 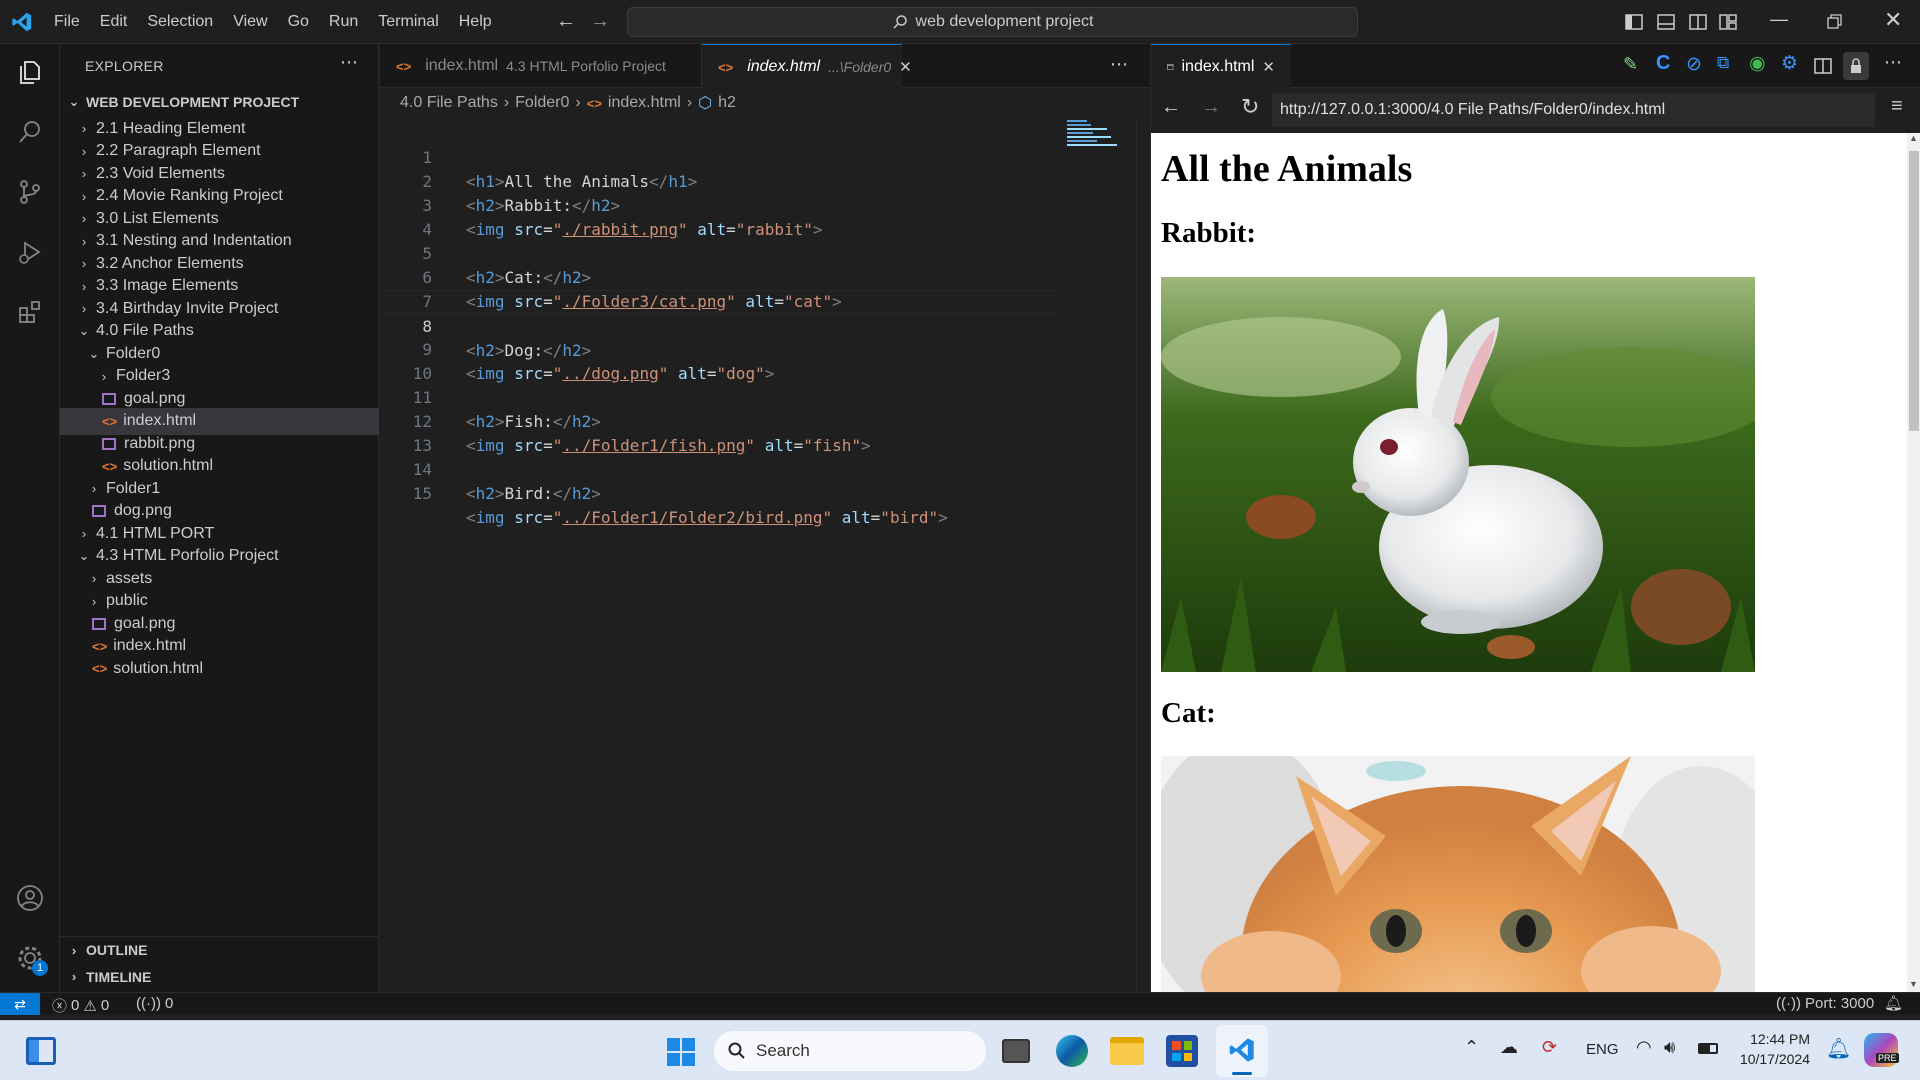 What do you see at coordinates (349, 62) in the screenshot?
I see `more-actions-icon: ⋯` at bounding box center [349, 62].